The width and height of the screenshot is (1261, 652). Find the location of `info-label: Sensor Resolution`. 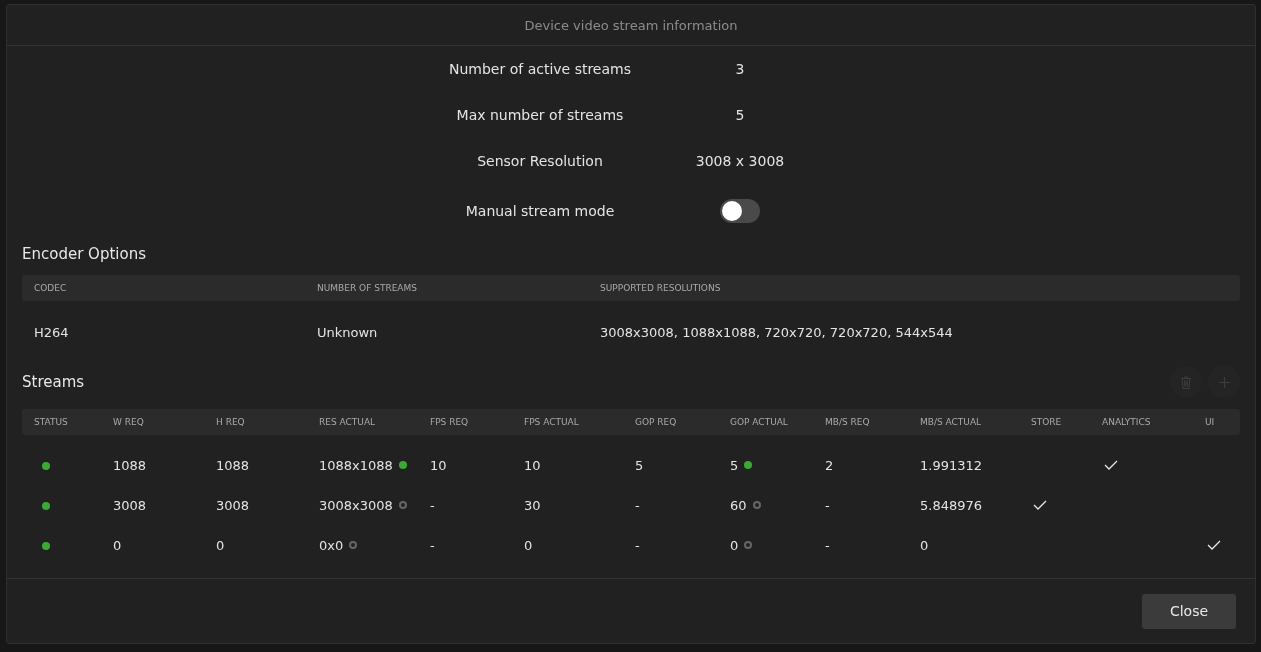

info-label: Sensor Resolution is located at coordinates (540, 161).